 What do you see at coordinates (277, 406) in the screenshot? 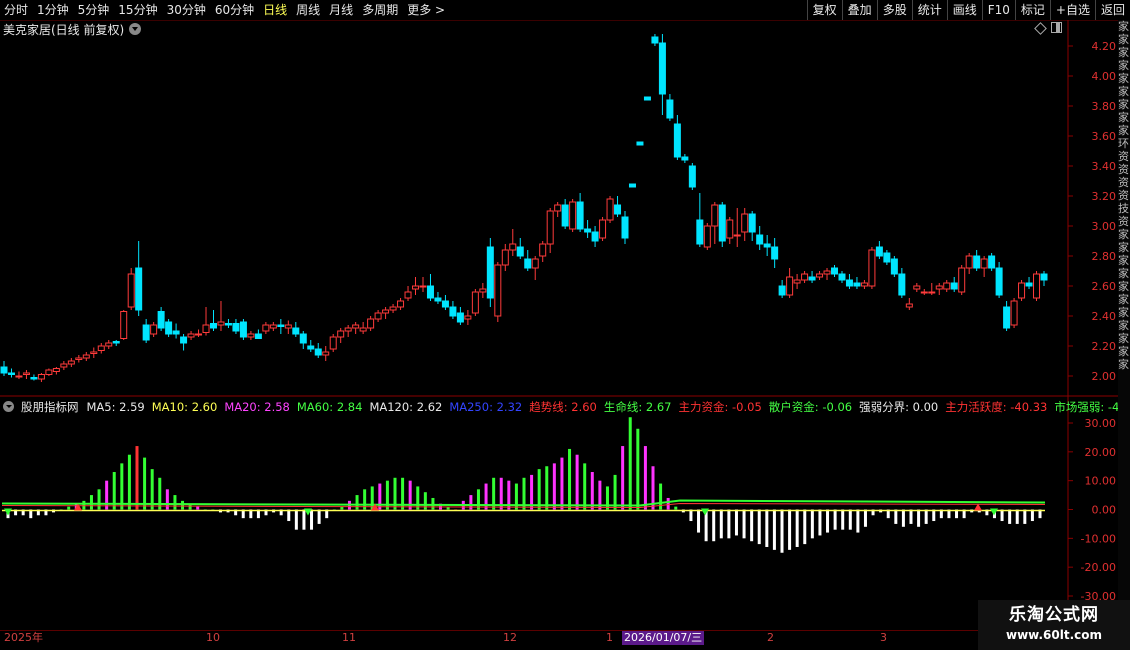
I see `indicator-item-value: 2.58` at bounding box center [277, 406].